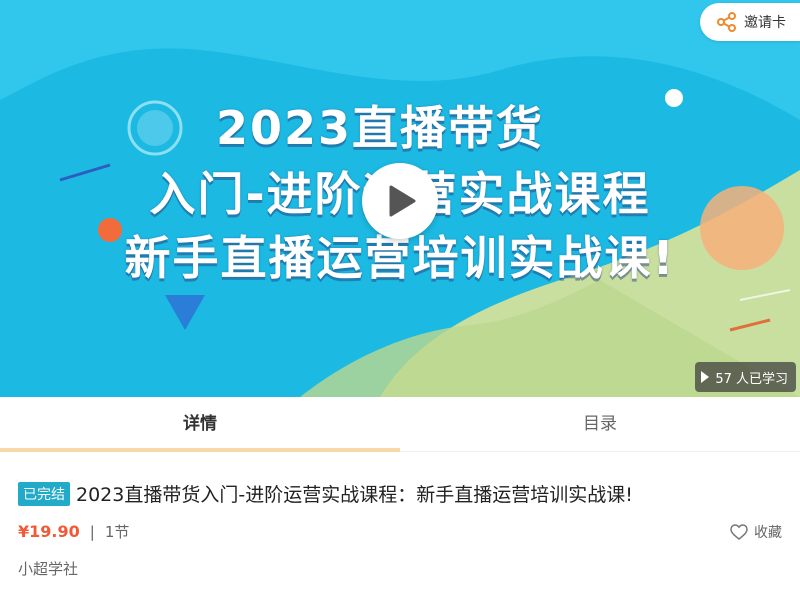 This screenshot has width=800, height=595. What do you see at coordinates (200, 450) in the screenshot?
I see `active-tab-indicator` at bounding box center [200, 450].